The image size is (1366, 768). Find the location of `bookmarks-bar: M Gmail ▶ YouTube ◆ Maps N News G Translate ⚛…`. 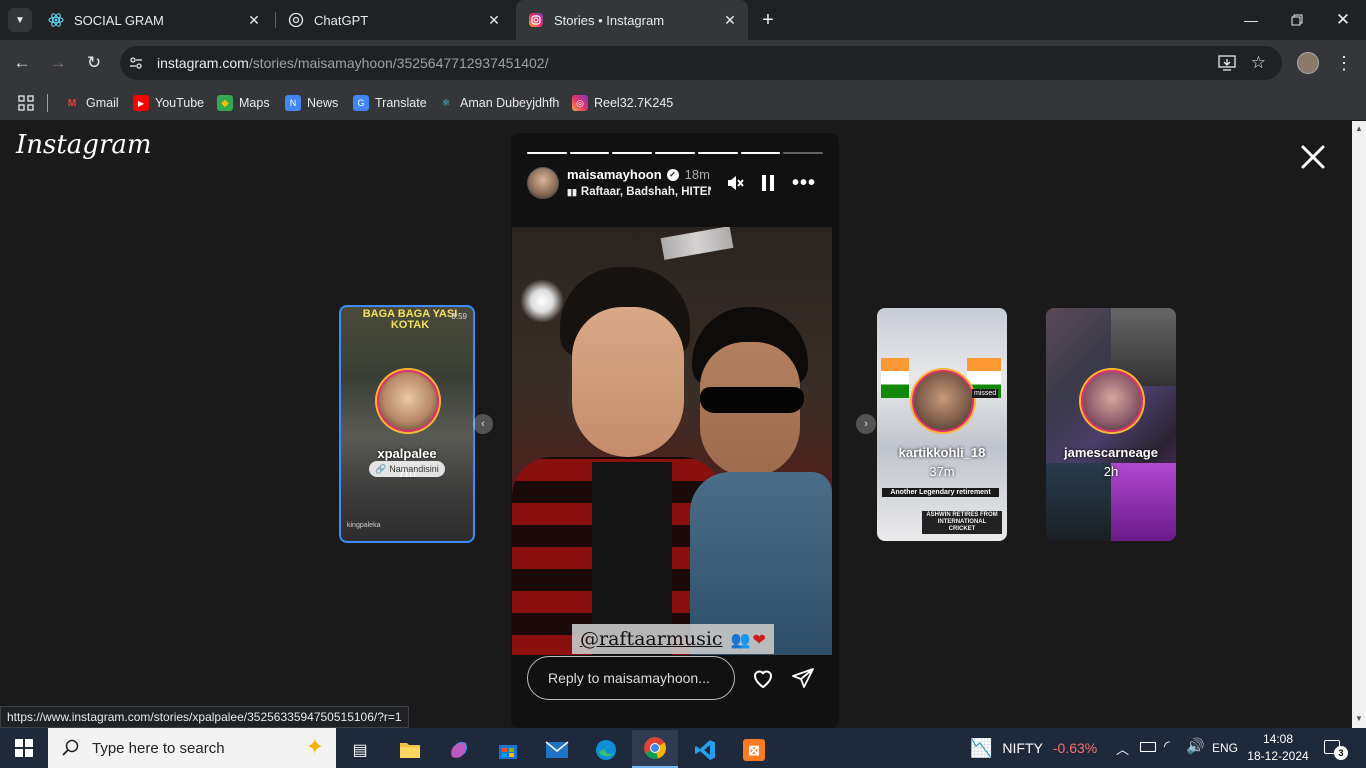

bookmarks-bar: M Gmail ▶ YouTube ◆ Maps N News G Translate ⚛… is located at coordinates (683, 103).